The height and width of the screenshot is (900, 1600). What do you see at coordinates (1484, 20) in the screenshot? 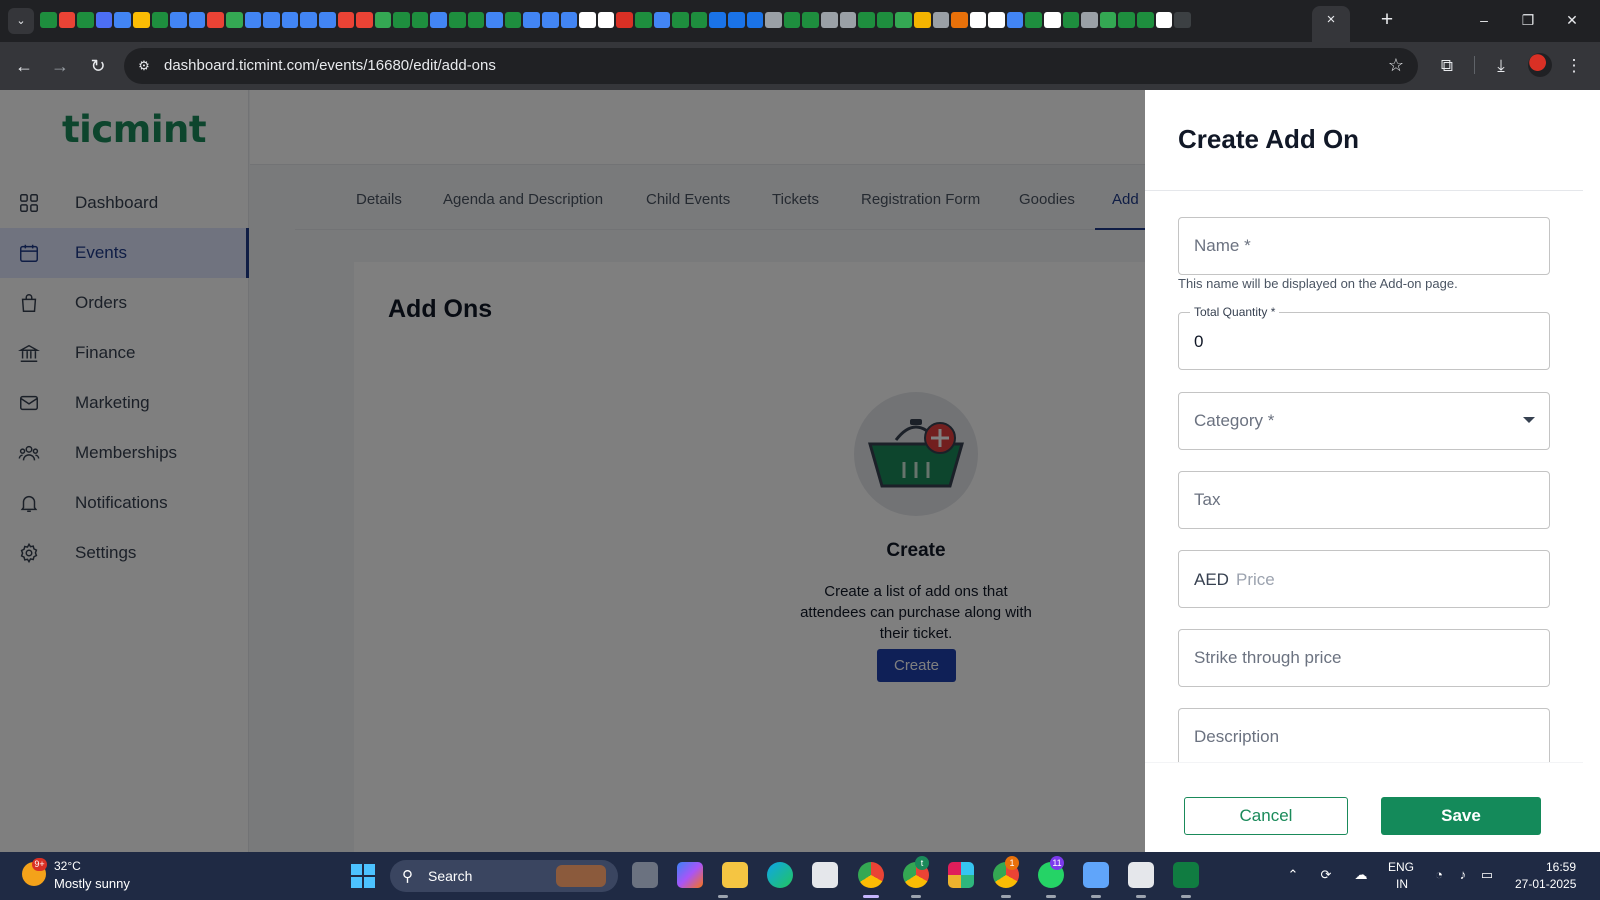
I see `minimize-button: –` at bounding box center [1484, 20].